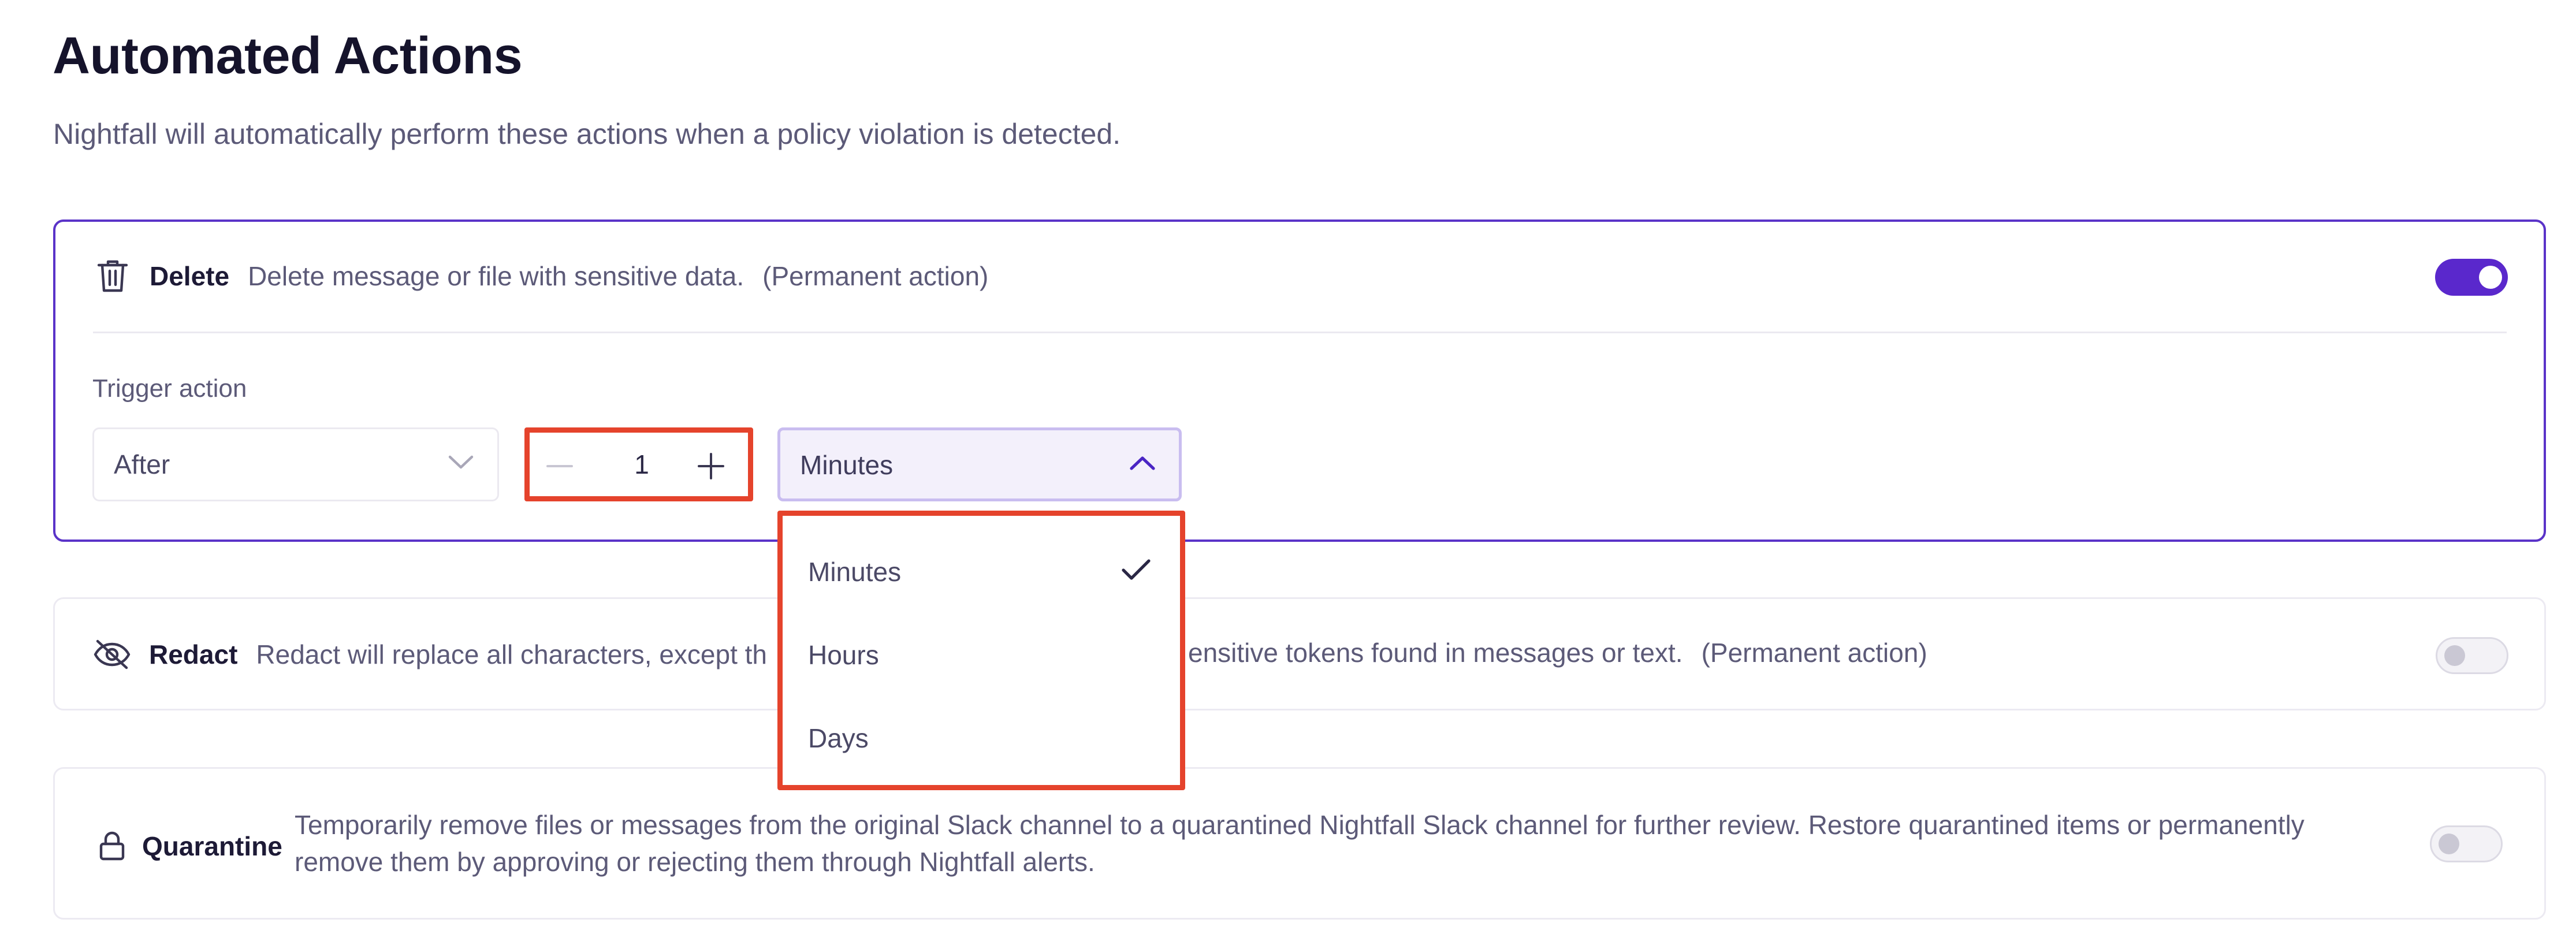 The width and height of the screenshot is (2576, 945). What do you see at coordinates (2472, 655) in the screenshot?
I see `redact-toggle` at bounding box center [2472, 655].